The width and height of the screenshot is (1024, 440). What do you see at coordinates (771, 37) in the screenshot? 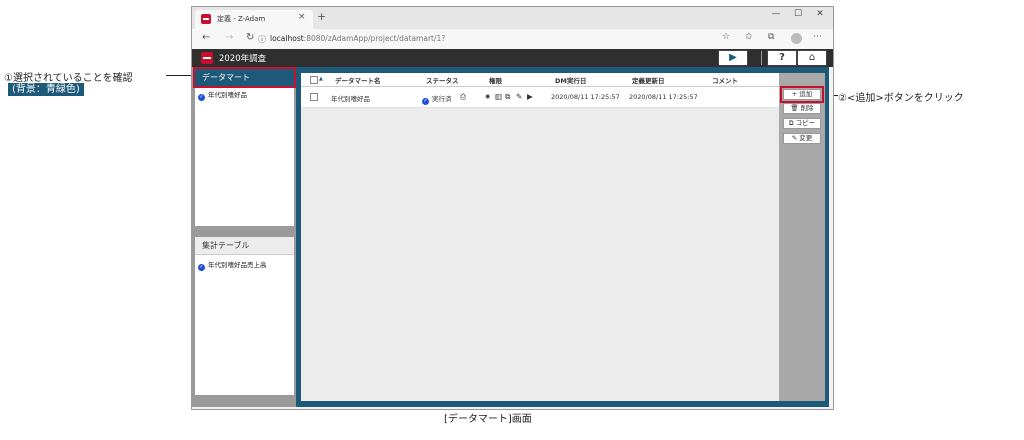
I see `collections-icon: ⧉` at bounding box center [771, 37].